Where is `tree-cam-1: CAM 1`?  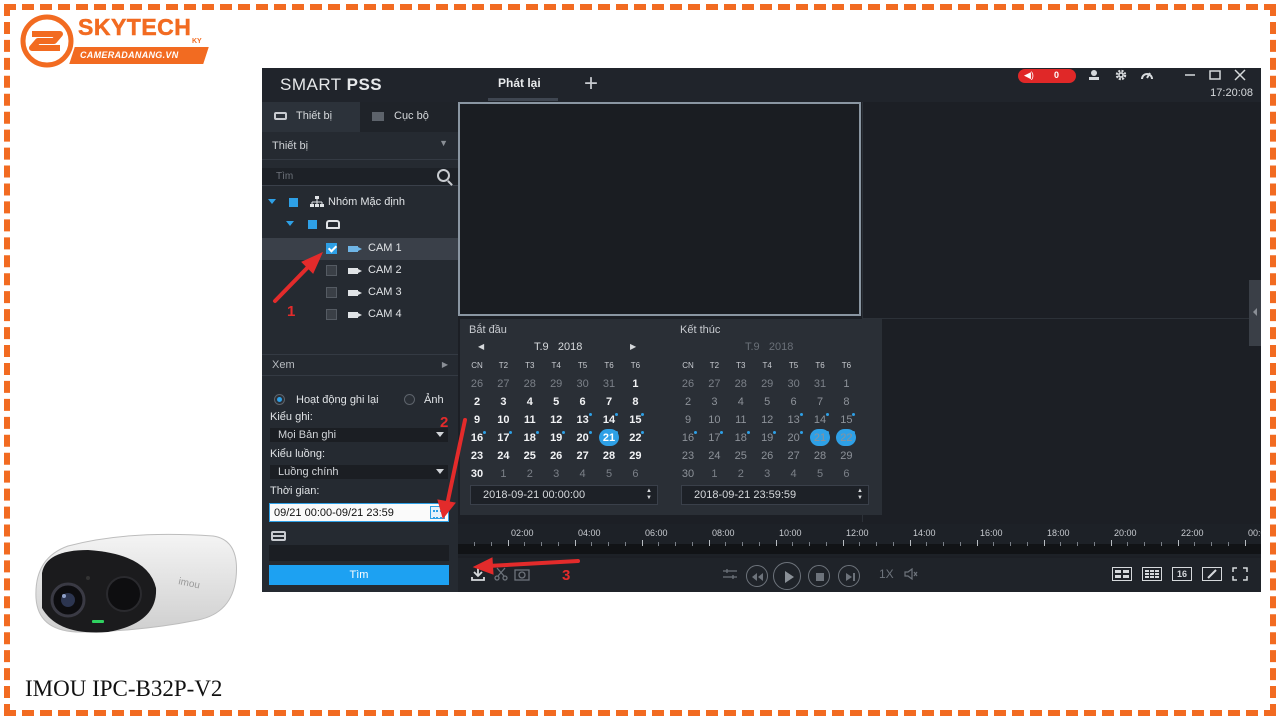 tree-cam-1: CAM 1 is located at coordinates (360, 249).